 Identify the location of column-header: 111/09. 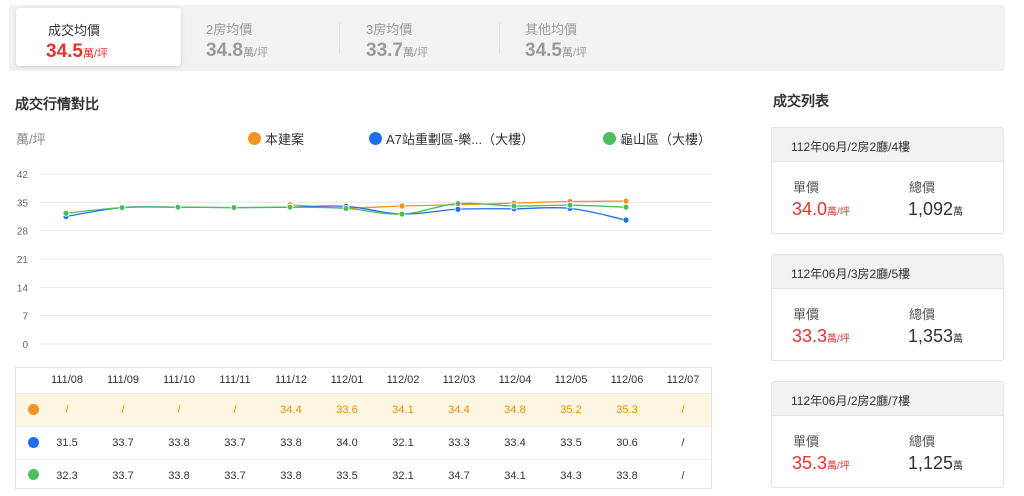
(122, 380).